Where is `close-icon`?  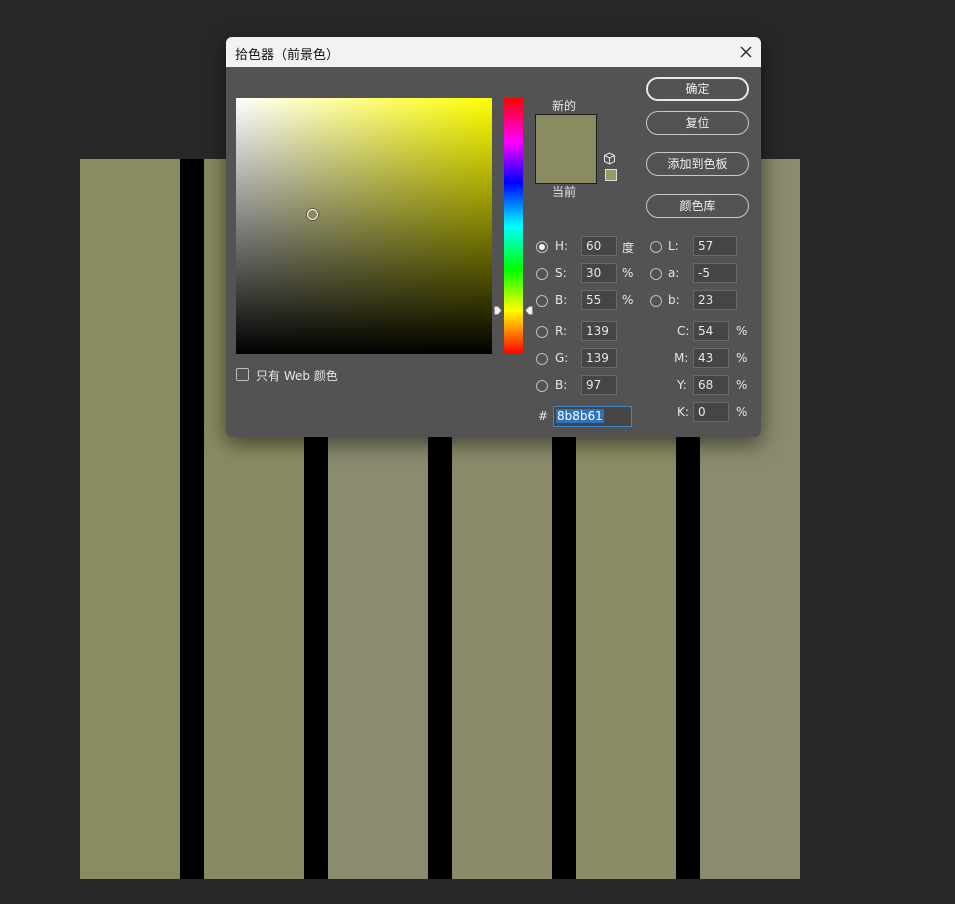
close-icon is located at coordinates (746, 52).